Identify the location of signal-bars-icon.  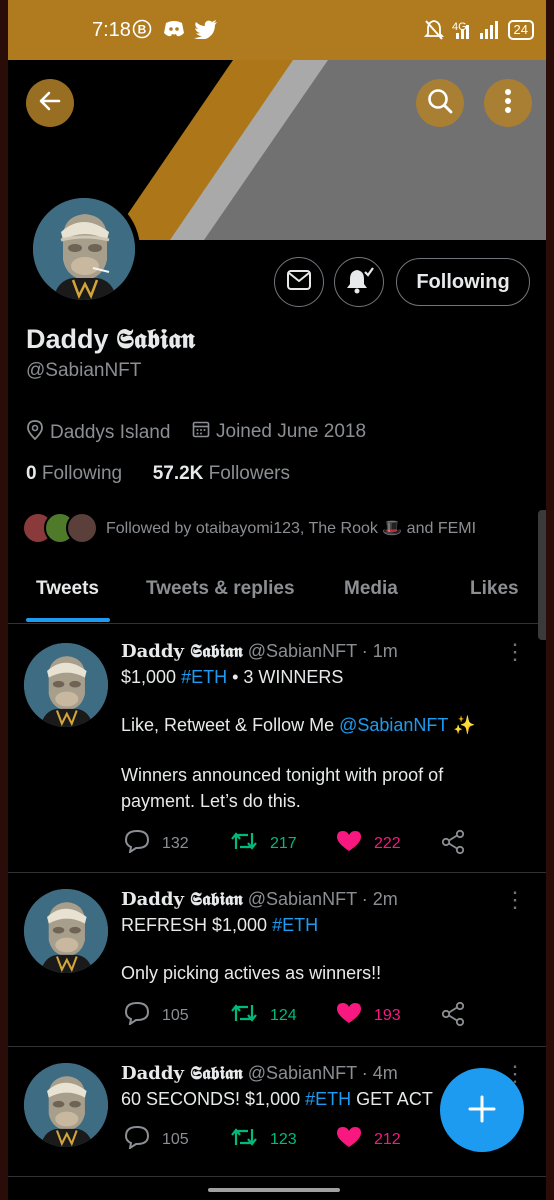
(477, 32).